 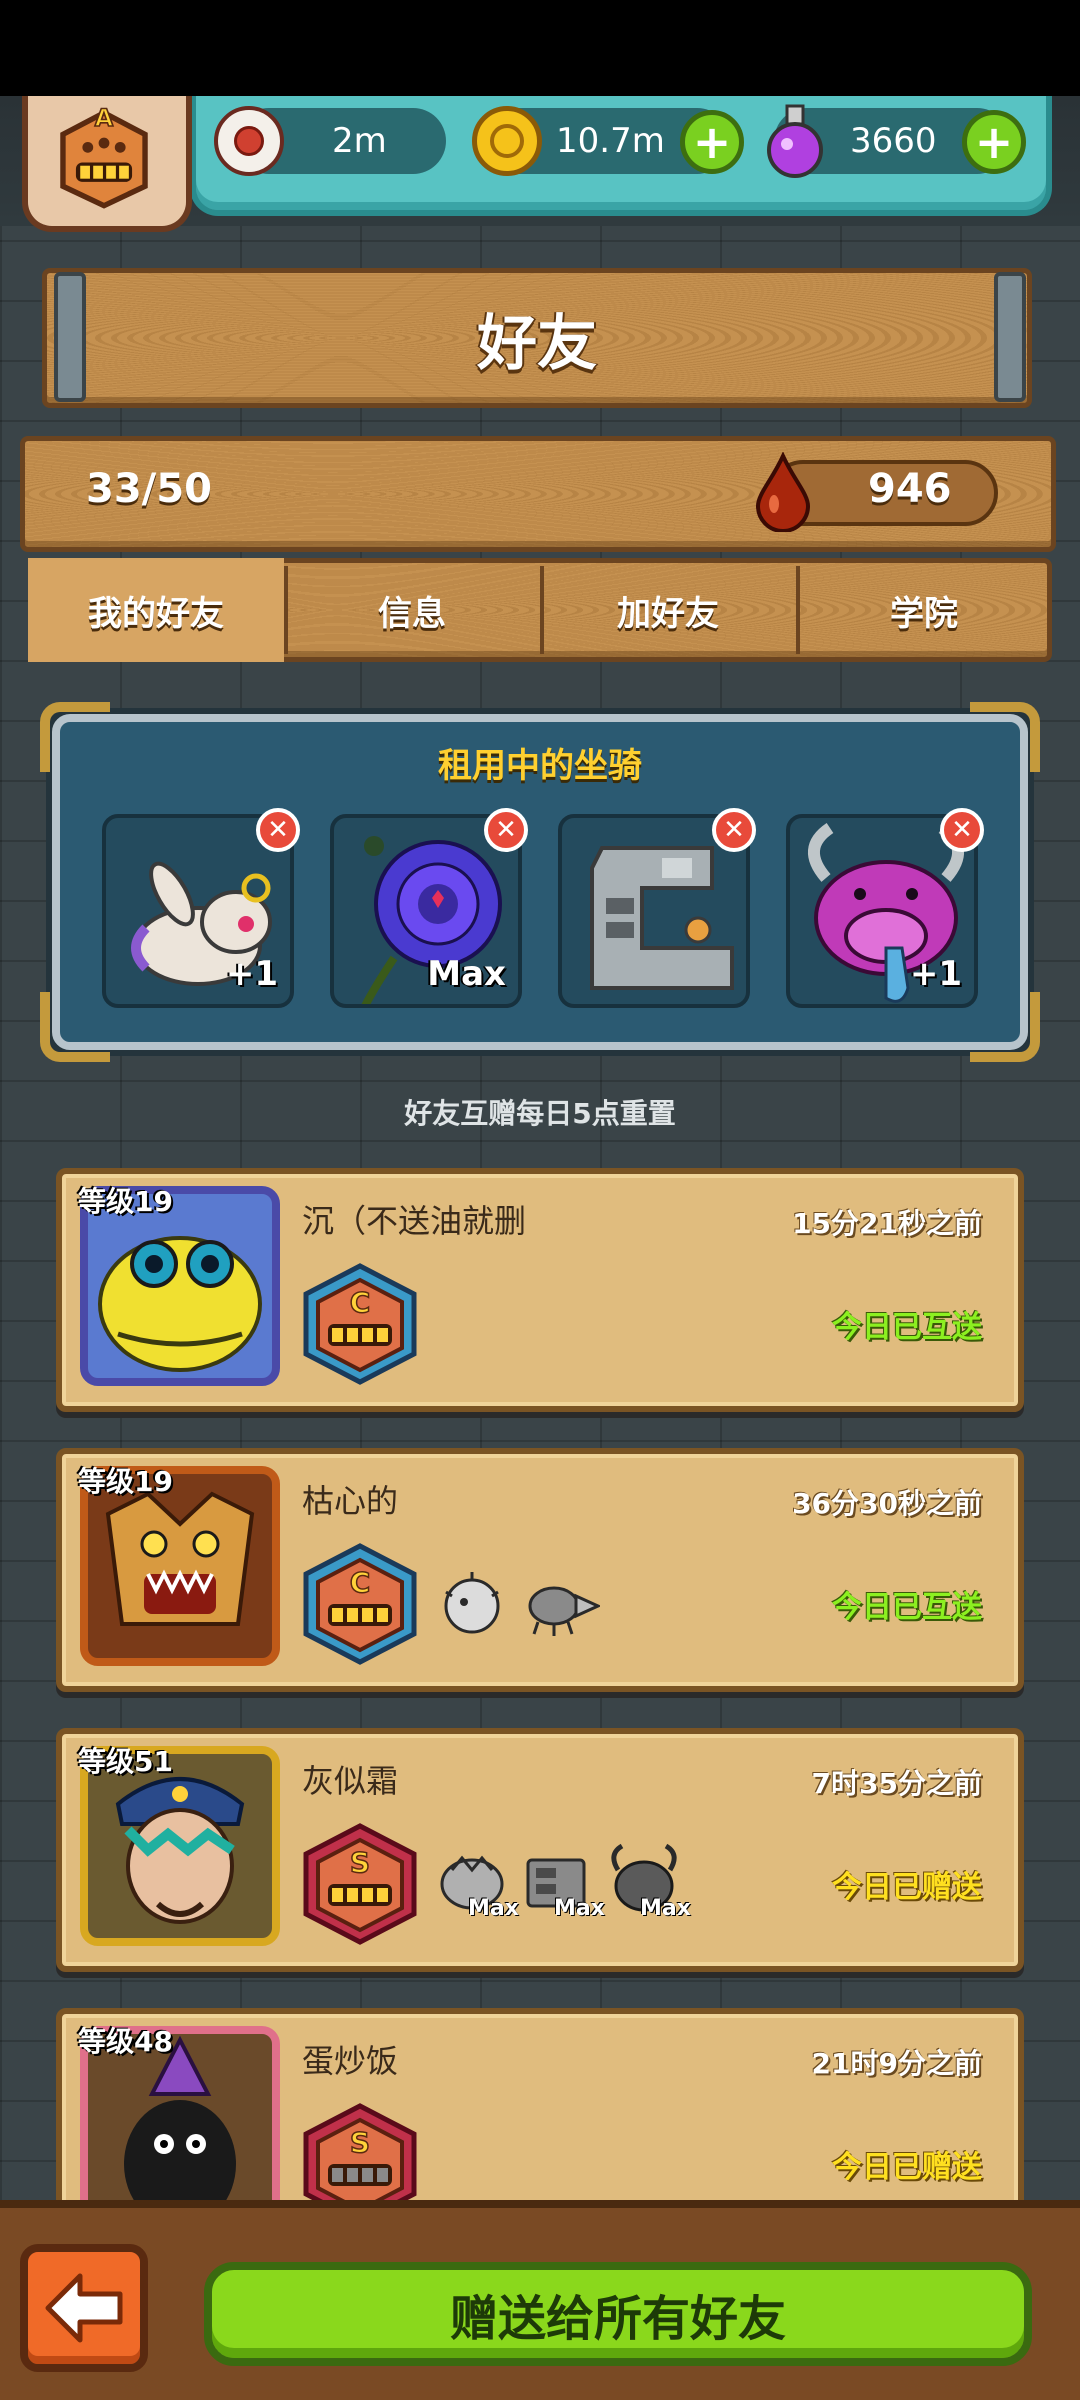 What do you see at coordinates (994, 142) in the screenshot?
I see `add-potion-button: +` at bounding box center [994, 142].